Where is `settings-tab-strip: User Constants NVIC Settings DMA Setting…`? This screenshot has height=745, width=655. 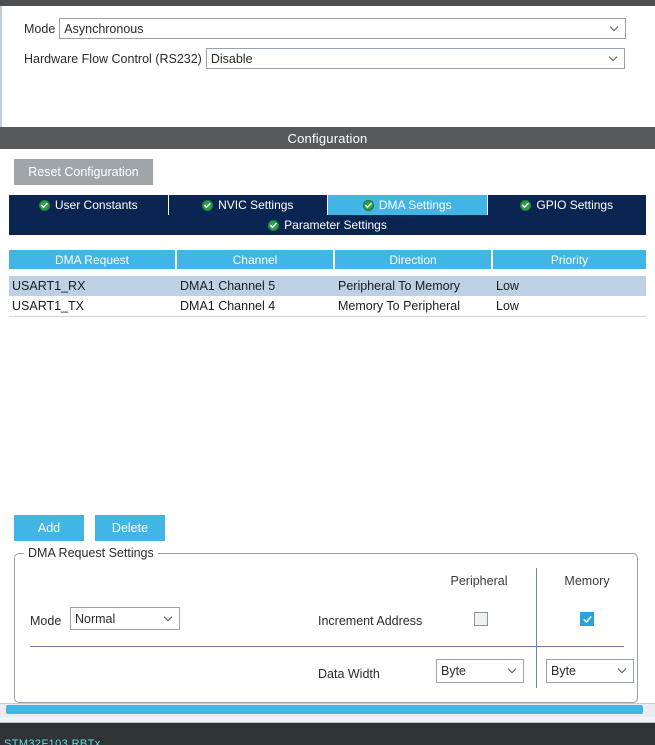 settings-tab-strip: User Constants NVIC Settings DMA Setting… is located at coordinates (327, 205).